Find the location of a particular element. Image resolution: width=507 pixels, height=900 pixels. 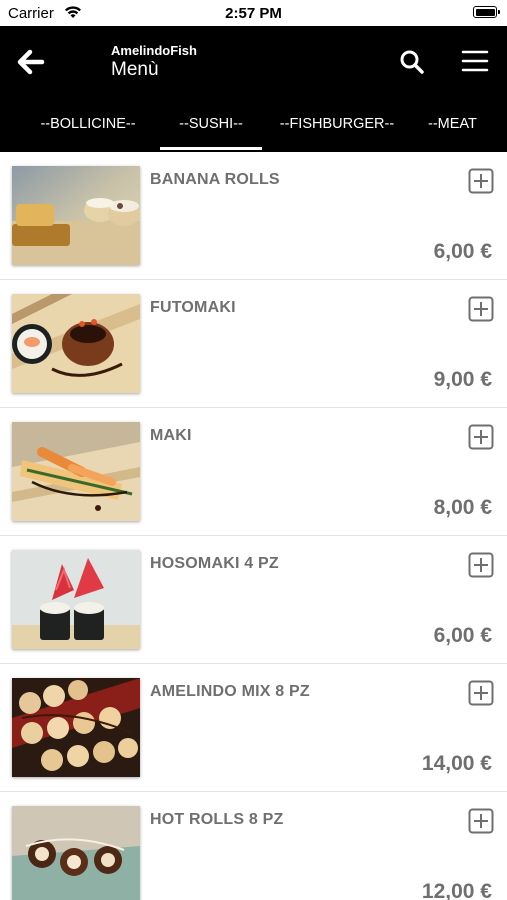

hamburger-menu-icon is located at coordinates (475, 61).